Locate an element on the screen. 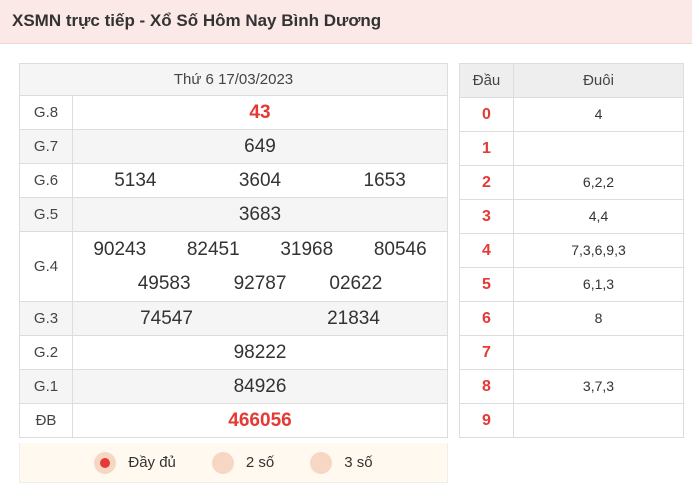 The image size is (692, 492). prize-number: 649 is located at coordinates (260, 146).